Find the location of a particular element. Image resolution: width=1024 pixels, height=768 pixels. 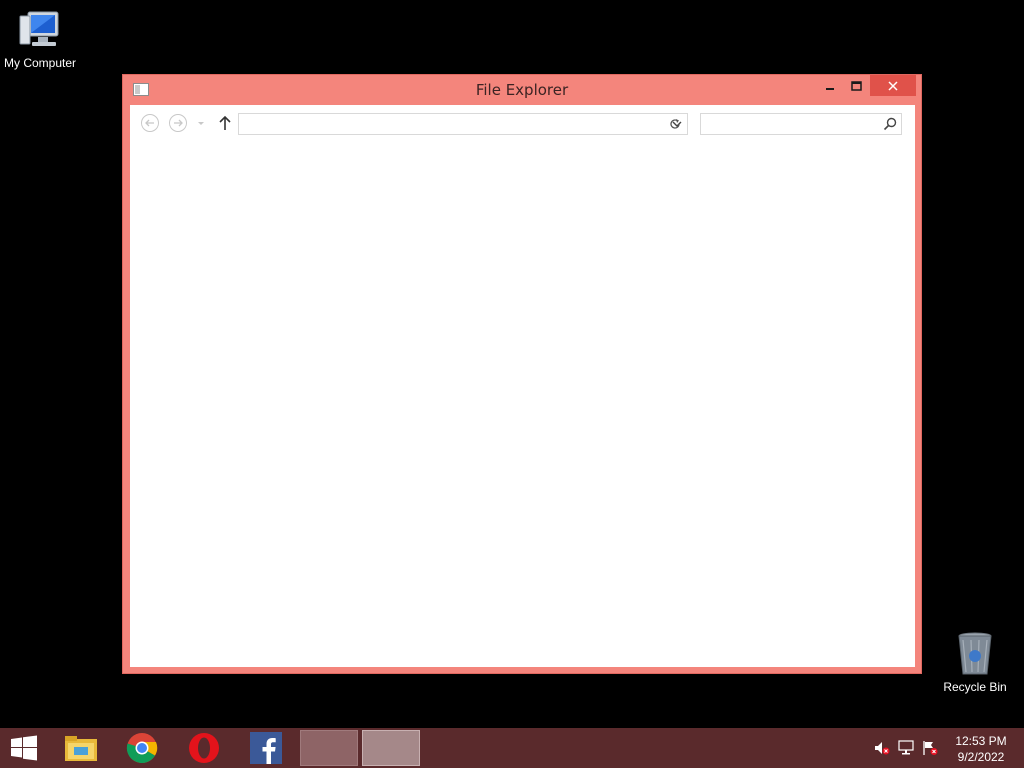

refresh-icon is located at coordinates (675, 124).